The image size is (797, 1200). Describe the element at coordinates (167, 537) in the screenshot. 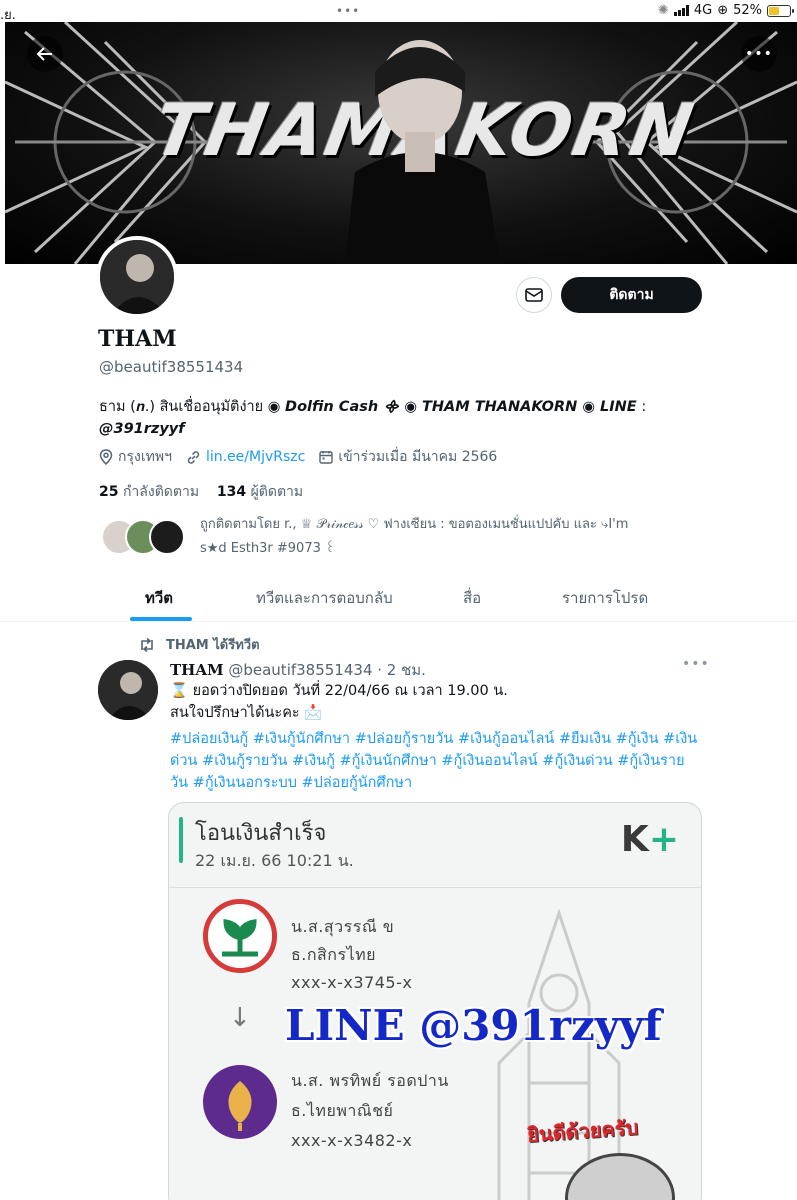

I see `follower-avatar` at that location.